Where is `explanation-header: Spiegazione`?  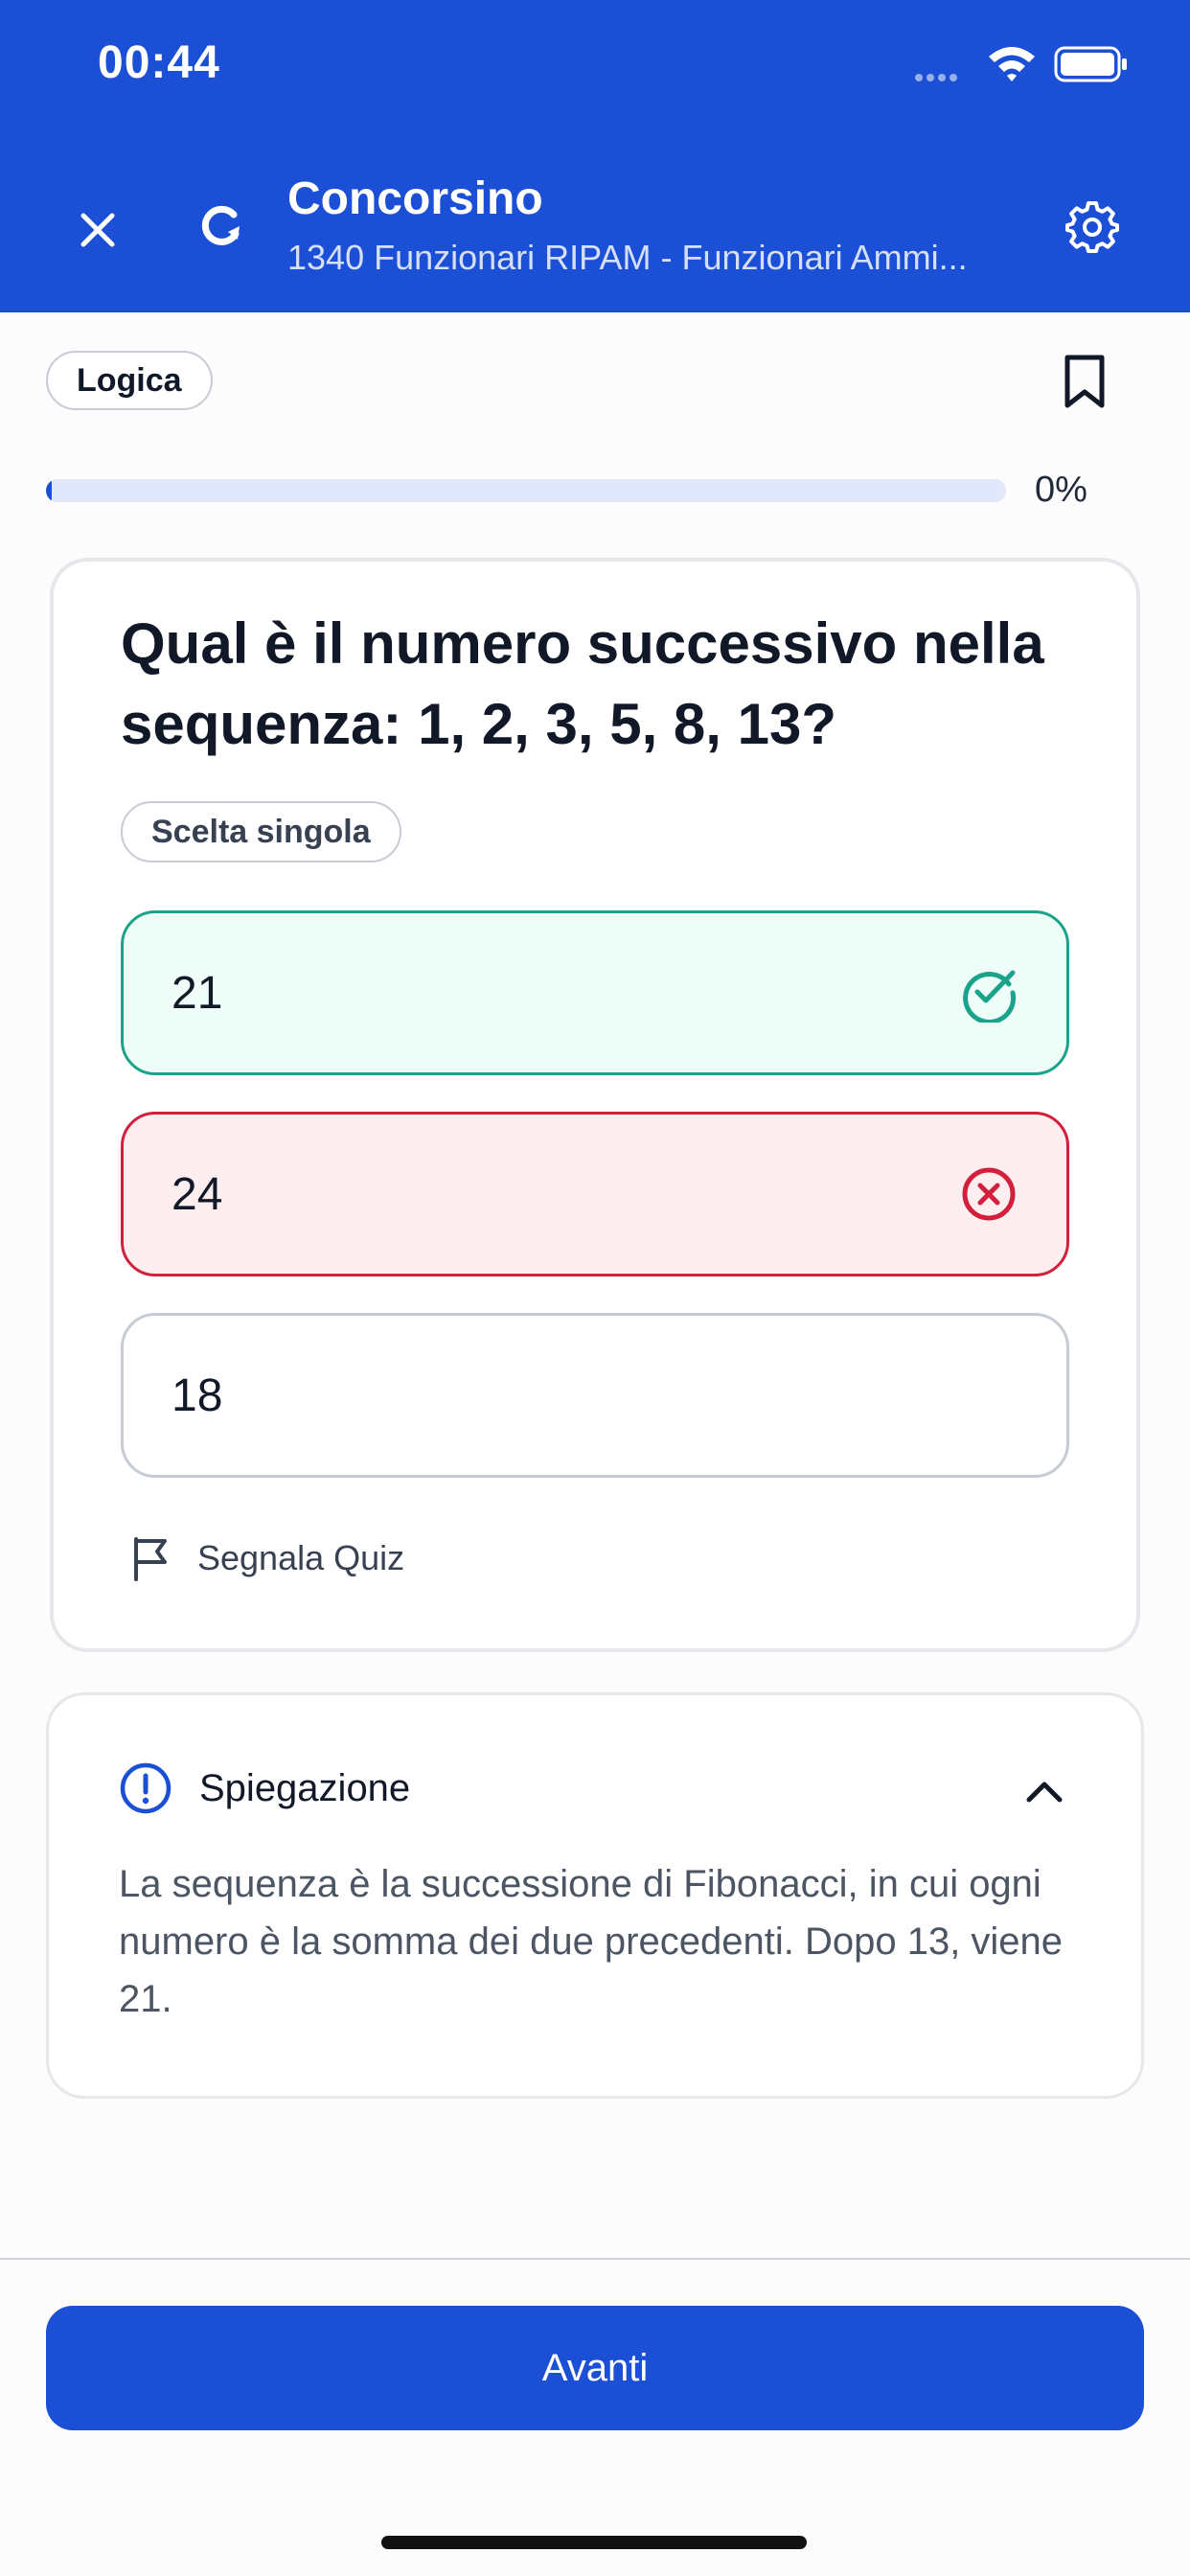 explanation-header: Spiegazione is located at coordinates (264, 1788).